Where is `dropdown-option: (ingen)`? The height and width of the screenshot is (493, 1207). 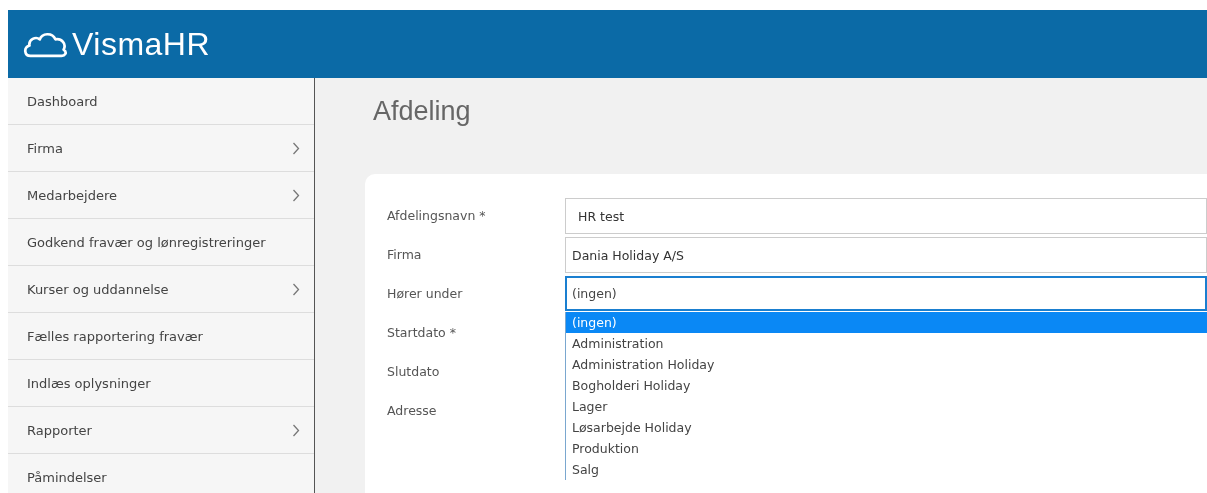
dropdown-option: (ingen) is located at coordinates (886, 322).